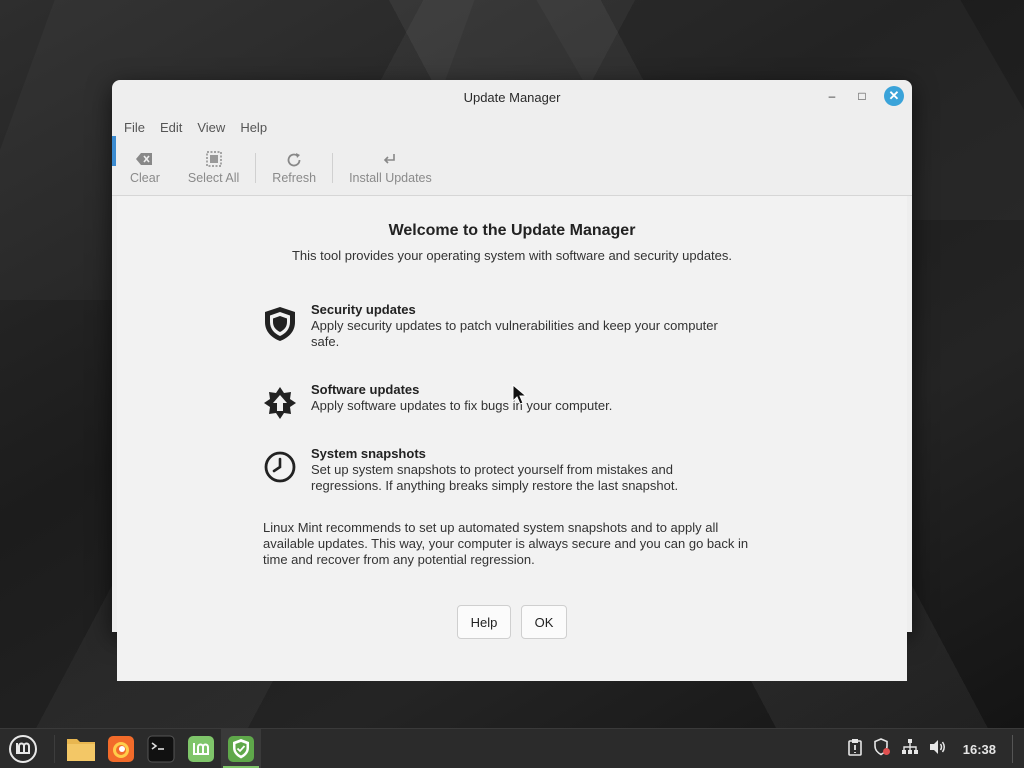  Describe the element at coordinates (390, 177) in the screenshot. I see `install-updates-label: Install Updates` at that location.